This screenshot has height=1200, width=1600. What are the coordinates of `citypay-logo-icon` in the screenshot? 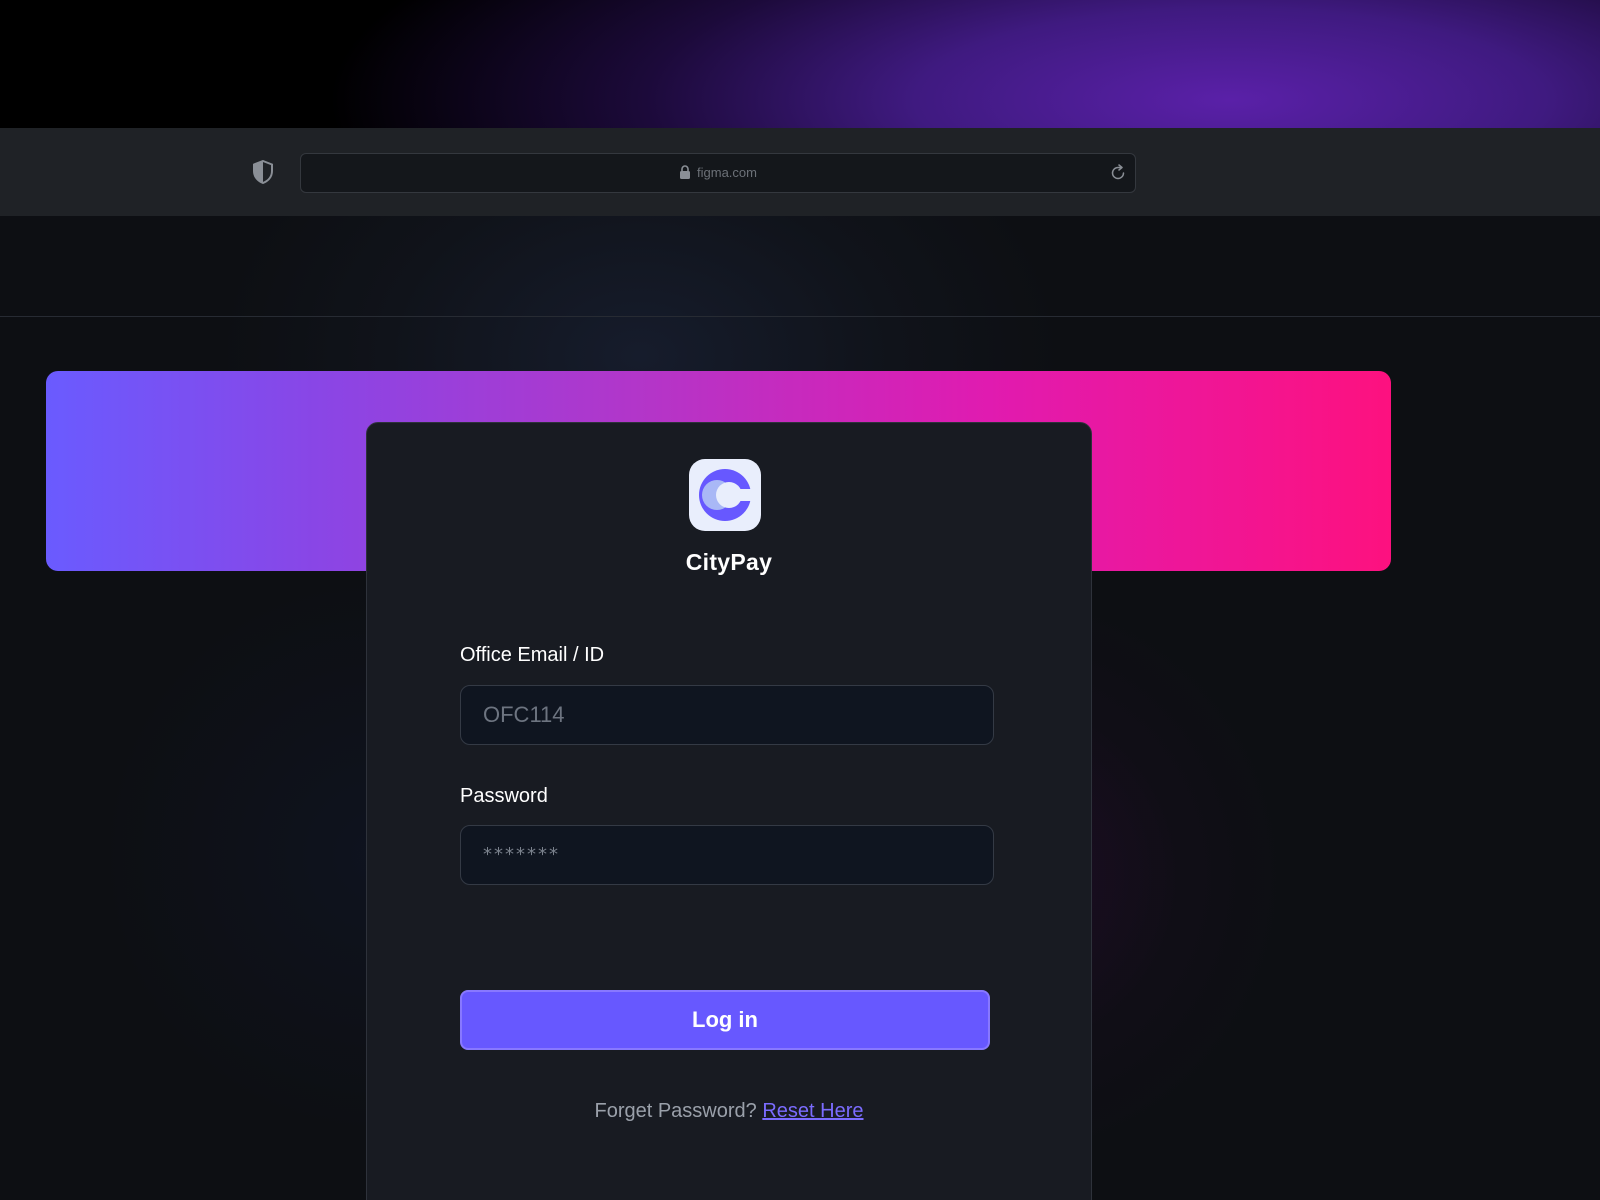 It's located at (725, 495).